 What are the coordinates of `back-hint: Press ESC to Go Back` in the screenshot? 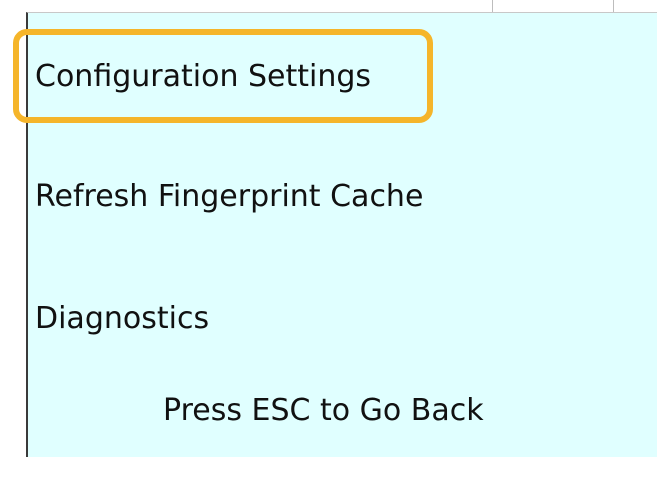 It's located at (323, 410).